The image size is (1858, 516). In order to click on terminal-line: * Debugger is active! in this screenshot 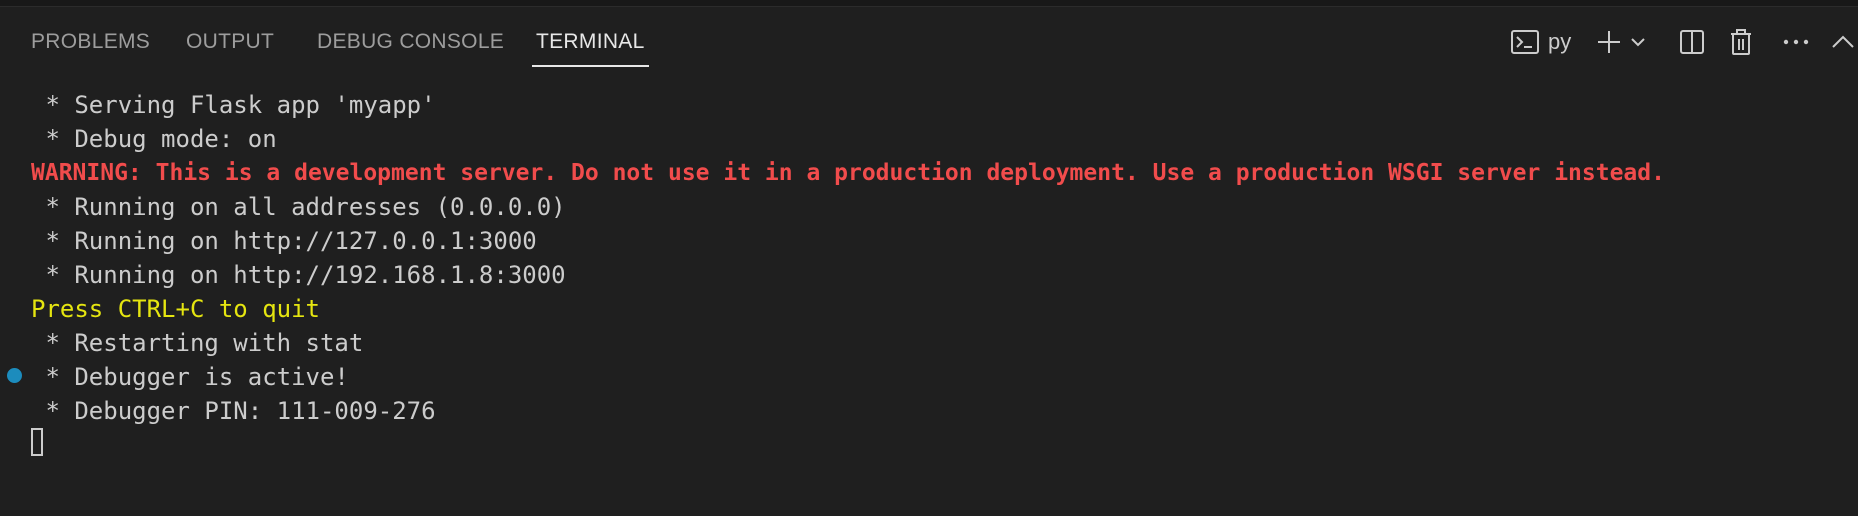, I will do `click(190, 377)`.